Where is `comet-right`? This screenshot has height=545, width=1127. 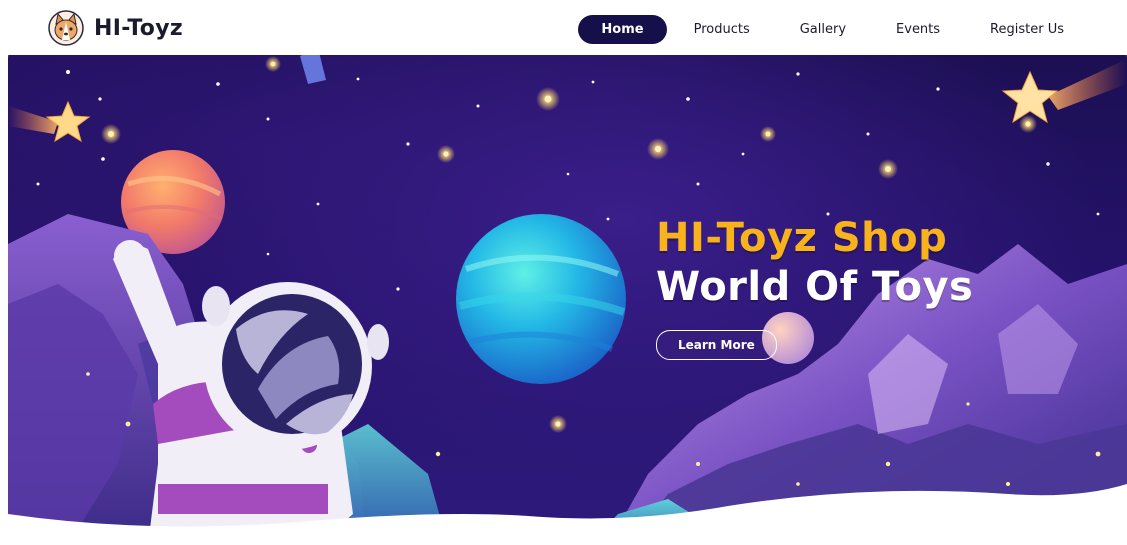 comet-right is located at coordinates (1064, 91).